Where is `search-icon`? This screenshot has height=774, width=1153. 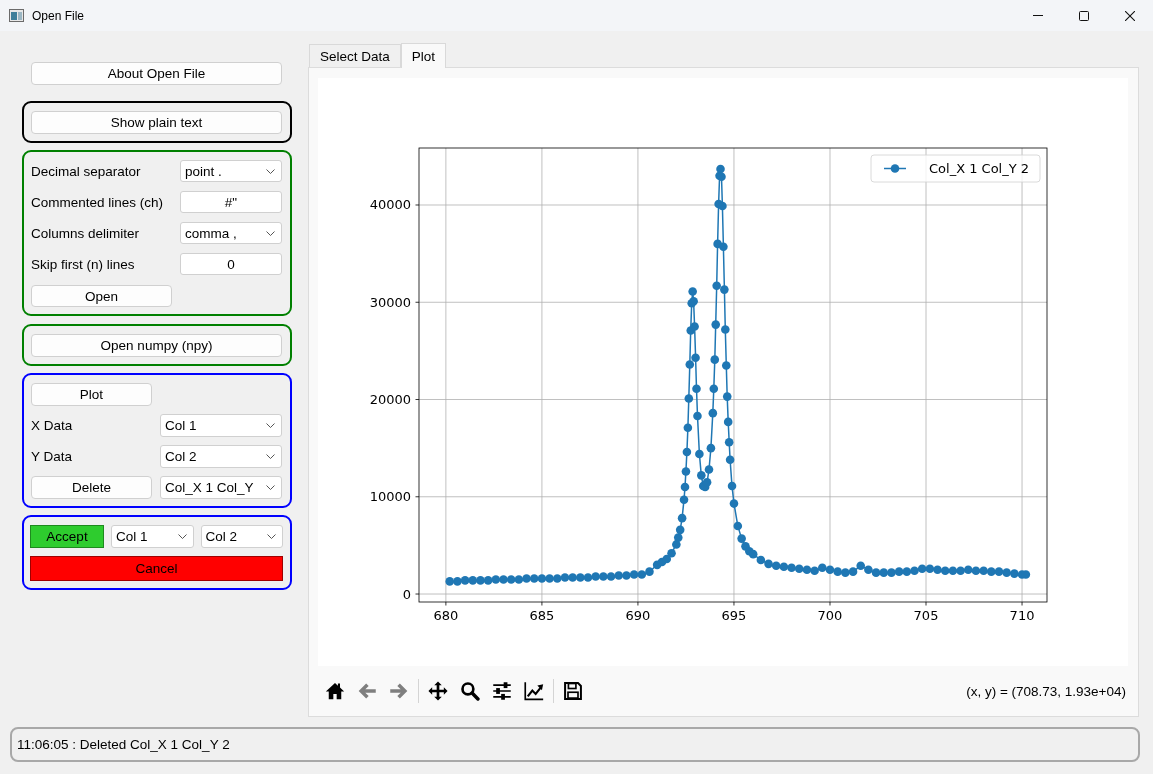
search-icon is located at coordinates (470, 691).